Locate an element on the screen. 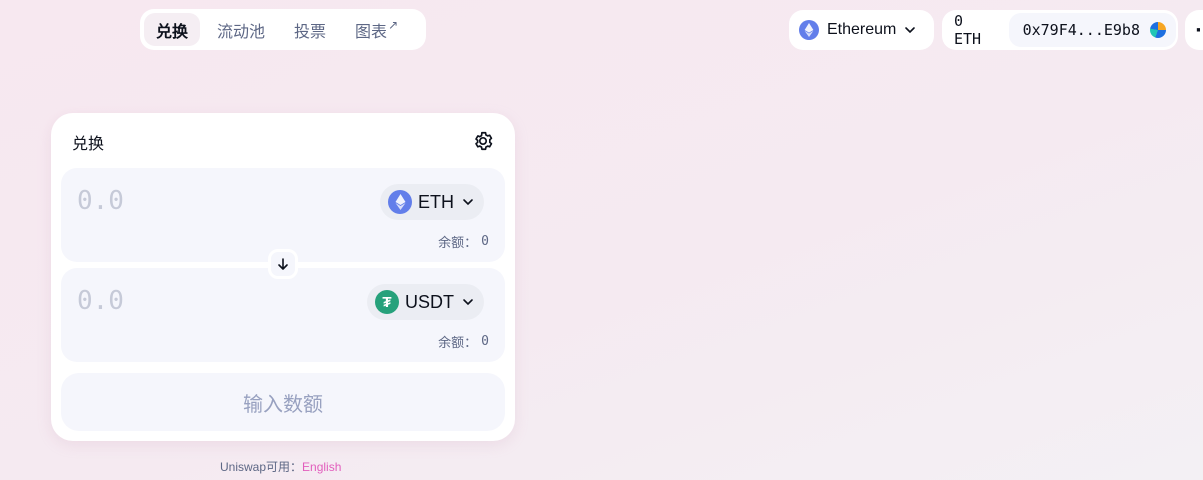 This screenshot has width=1203, height=480. language-footer: Uniswap可用：English is located at coordinates (280, 466).